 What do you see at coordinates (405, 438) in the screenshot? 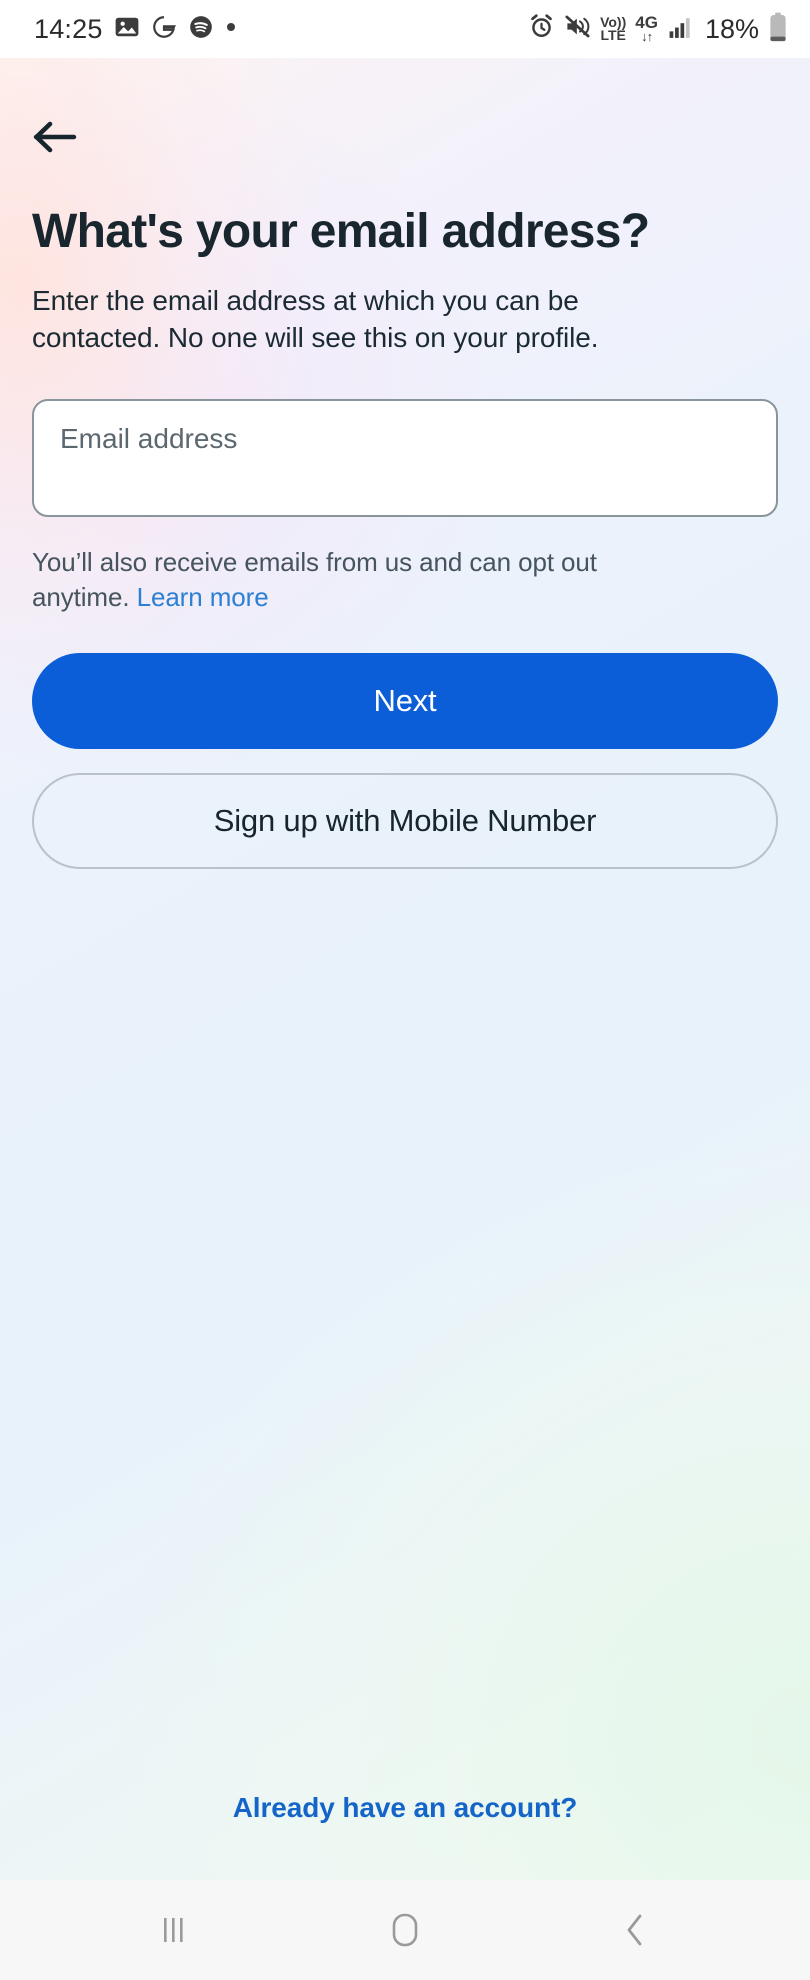
I see `email-input` at bounding box center [405, 438].